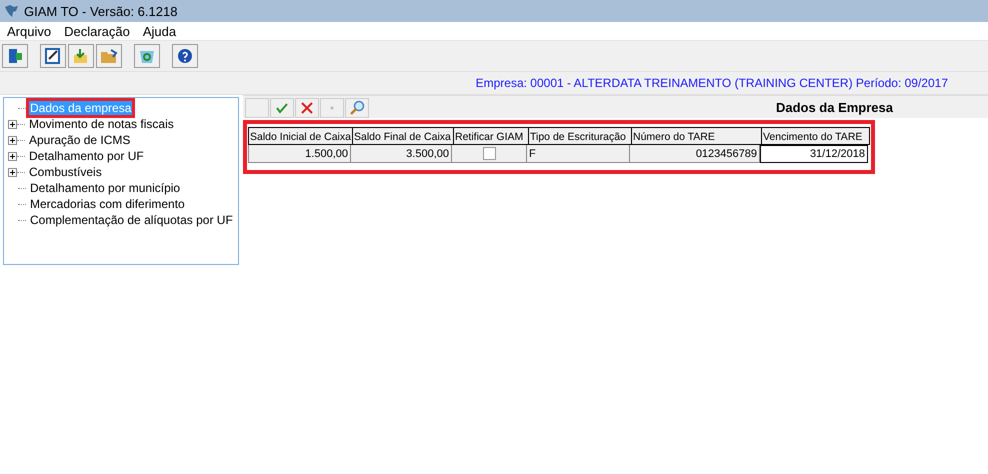 The image size is (988, 474). I want to click on column-header: Saldo Inicial de Caixa, so click(300, 136).